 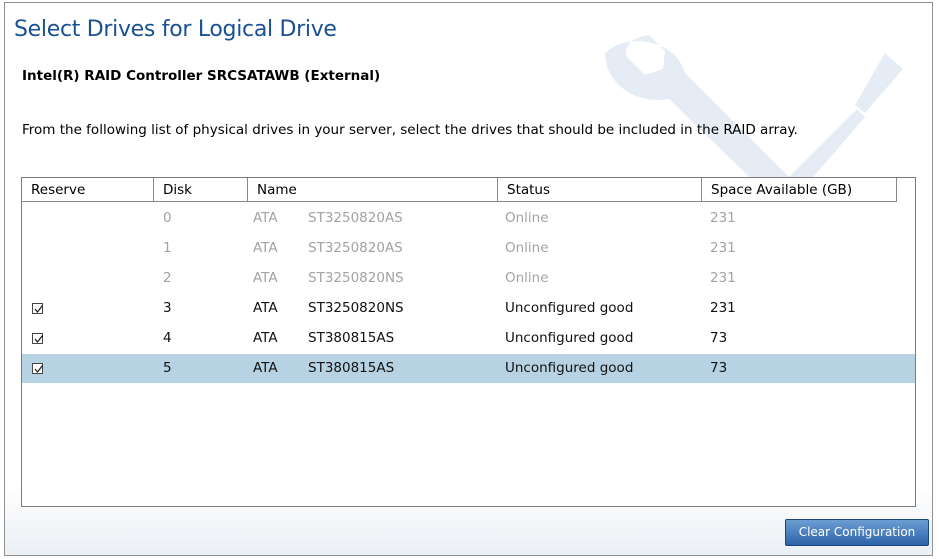 I want to click on table-row: 5 ATA ST380815AS Unconfigured good 73, so click(x=468, y=368).